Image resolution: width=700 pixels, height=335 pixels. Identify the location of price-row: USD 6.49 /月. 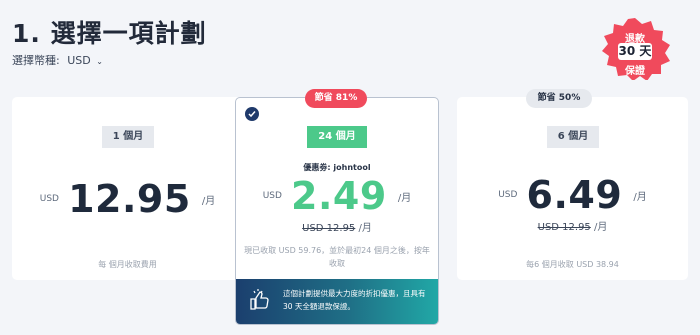
(572, 195).